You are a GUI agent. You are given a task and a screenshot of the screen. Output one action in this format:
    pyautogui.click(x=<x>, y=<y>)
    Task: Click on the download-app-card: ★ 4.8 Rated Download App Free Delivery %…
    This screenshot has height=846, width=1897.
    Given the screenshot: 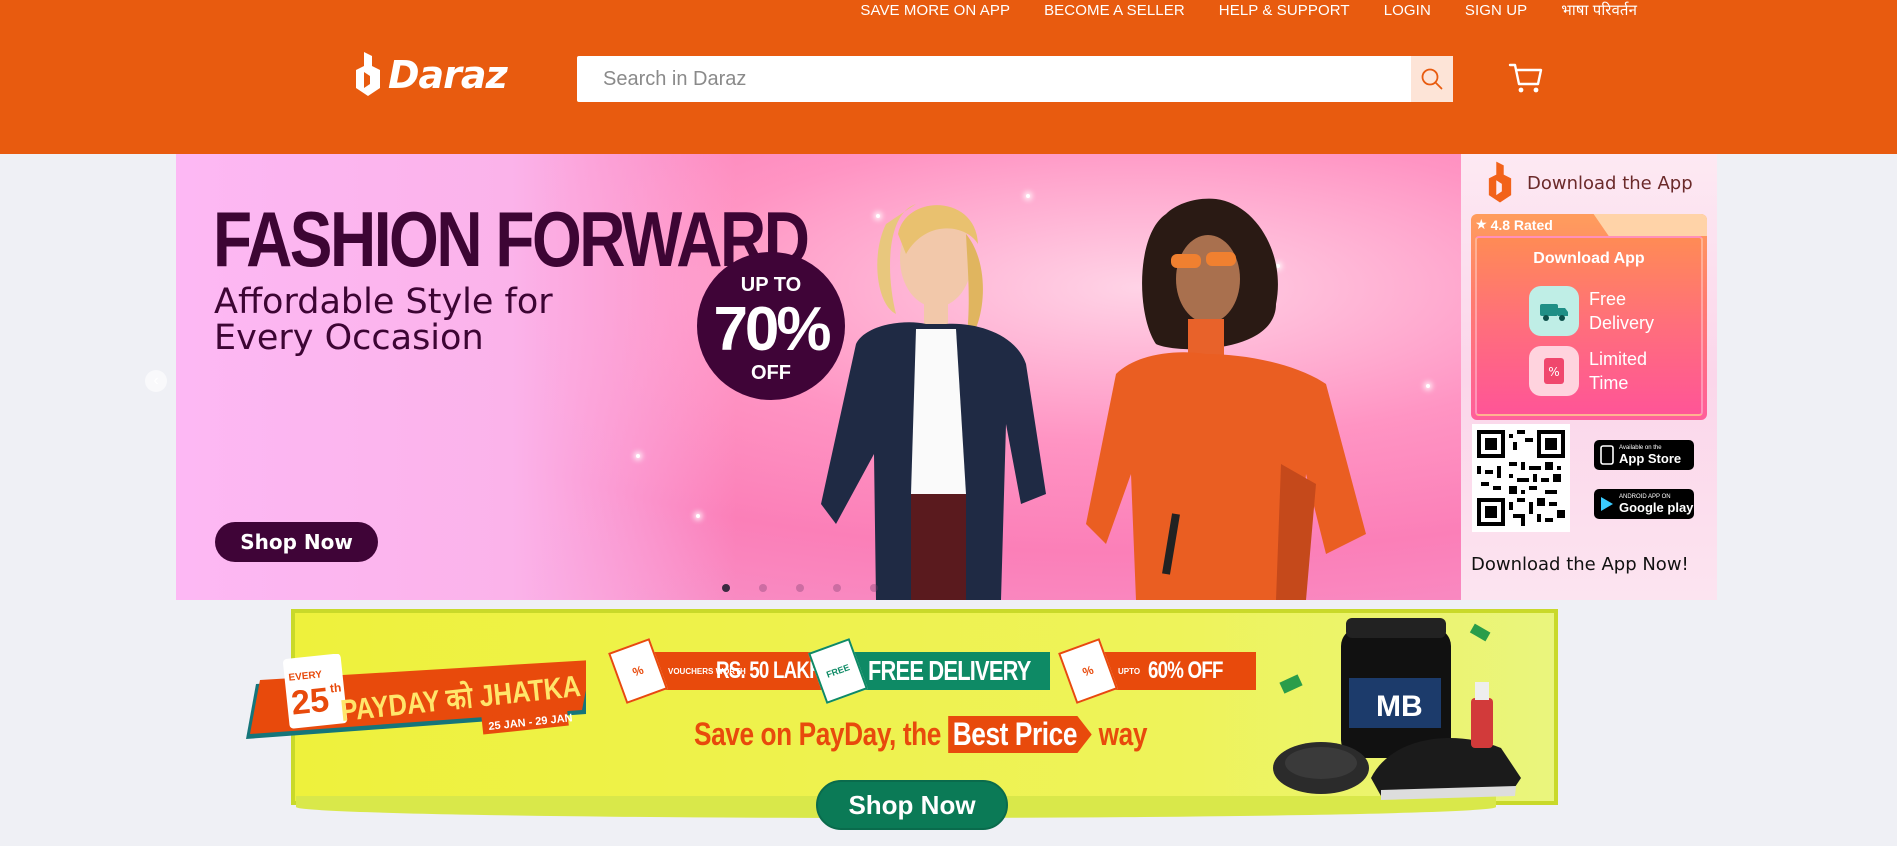 What is the action you would take?
    pyautogui.click(x=1589, y=317)
    